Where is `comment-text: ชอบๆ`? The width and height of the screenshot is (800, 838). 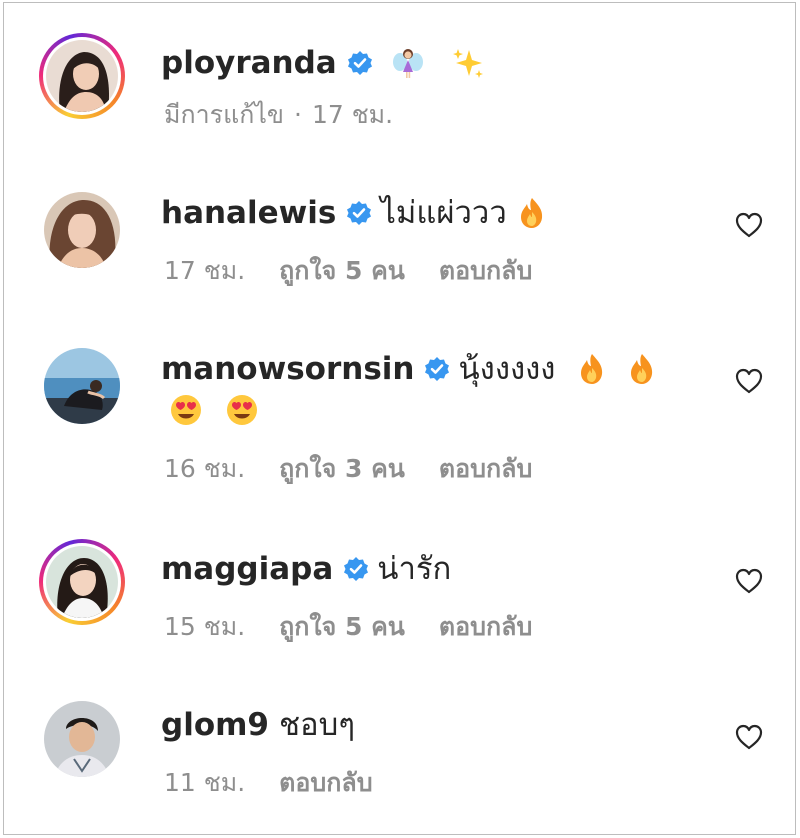
comment-text: ชอบๆ is located at coordinates (317, 725).